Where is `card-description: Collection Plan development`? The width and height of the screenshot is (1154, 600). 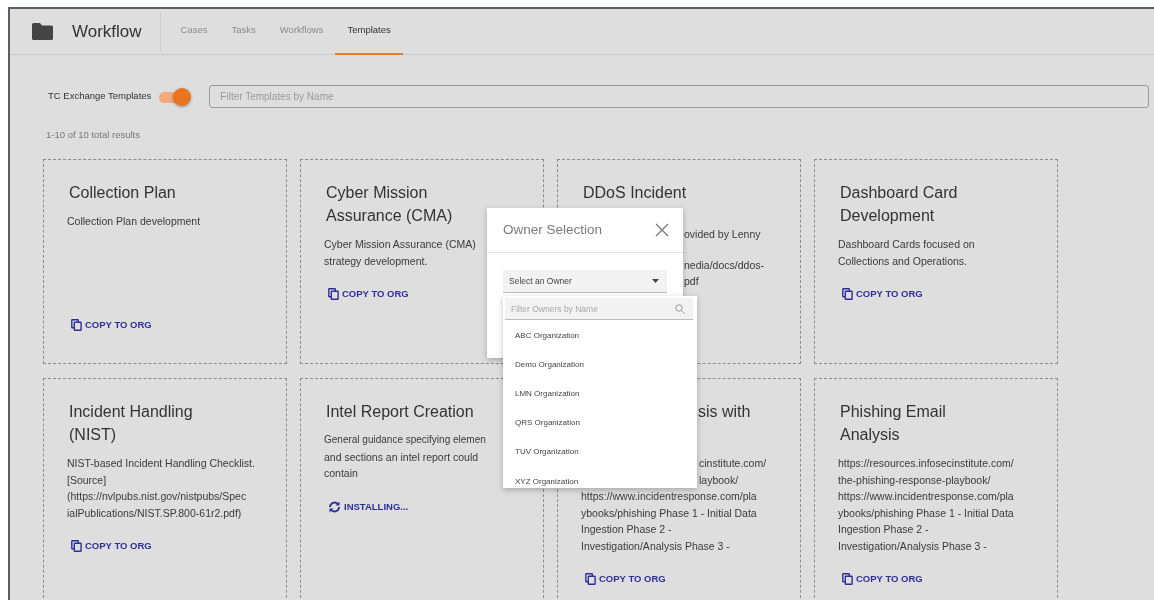 card-description: Collection Plan development is located at coordinates (134, 222).